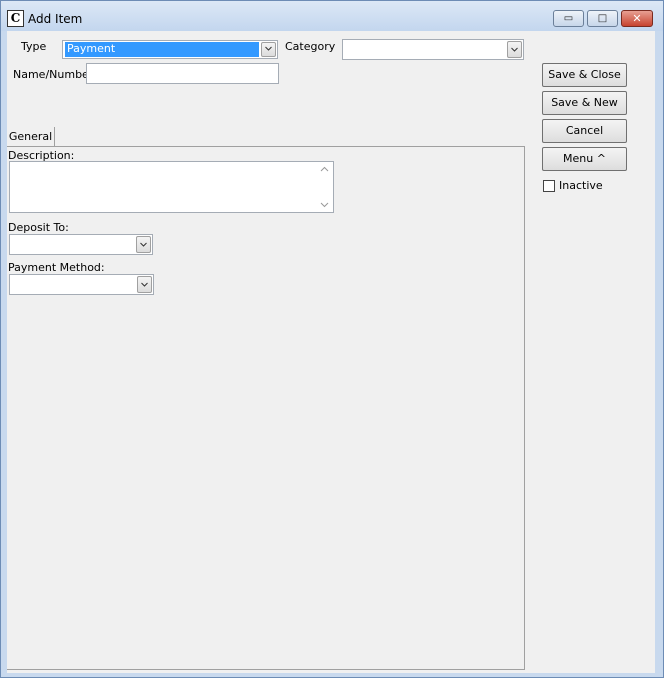 Image resolution: width=664 pixels, height=678 pixels. I want to click on maximize-button: □, so click(602, 18).